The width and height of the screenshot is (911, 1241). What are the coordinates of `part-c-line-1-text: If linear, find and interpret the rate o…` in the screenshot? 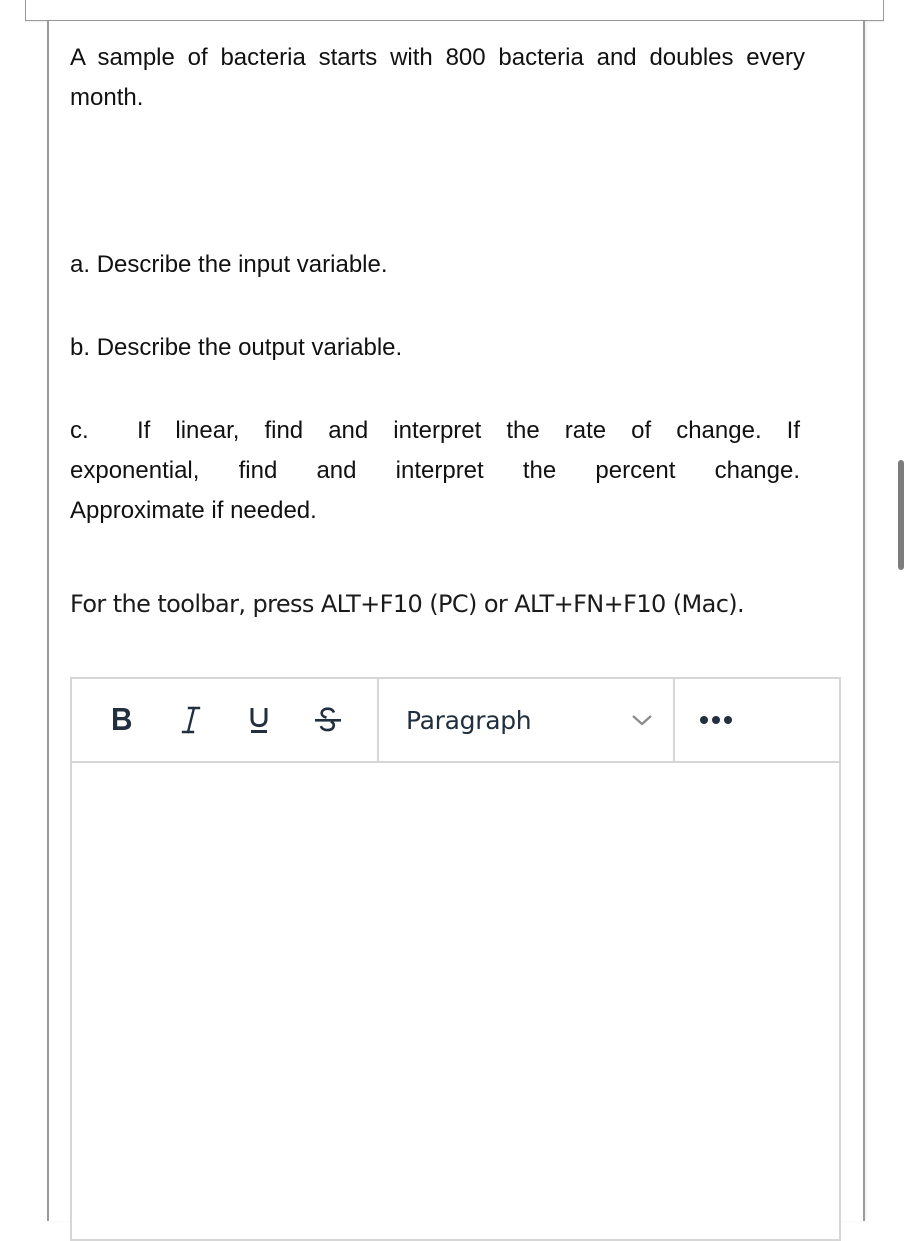 It's located at (468, 430).